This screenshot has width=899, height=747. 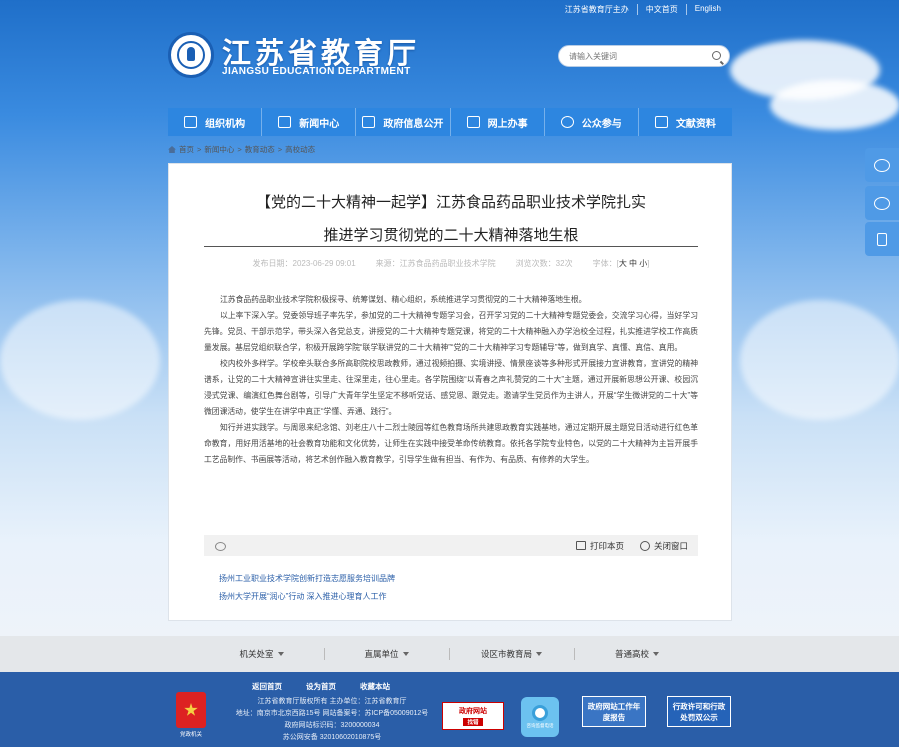 What do you see at coordinates (191, 122) in the screenshot?
I see `org-icon` at bounding box center [191, 122].